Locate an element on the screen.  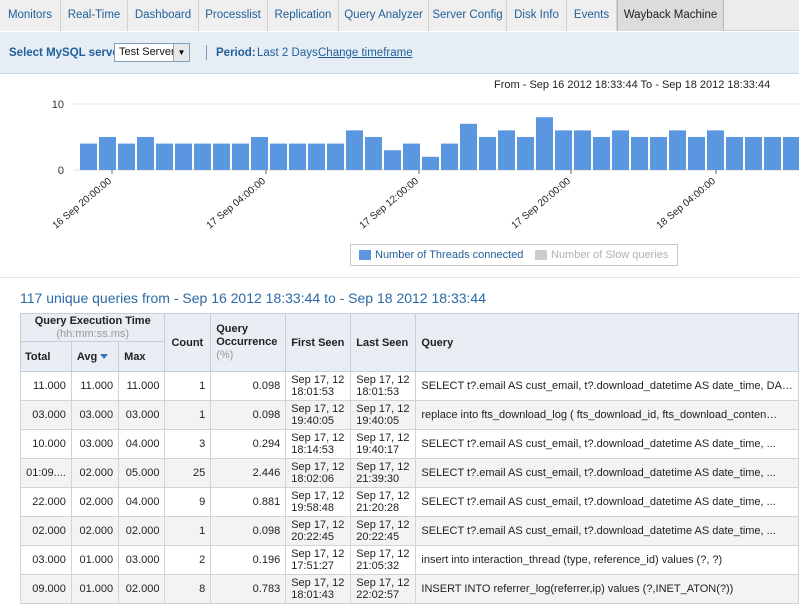
time-text: 18:02:06 is located at coordinates (313, 479).